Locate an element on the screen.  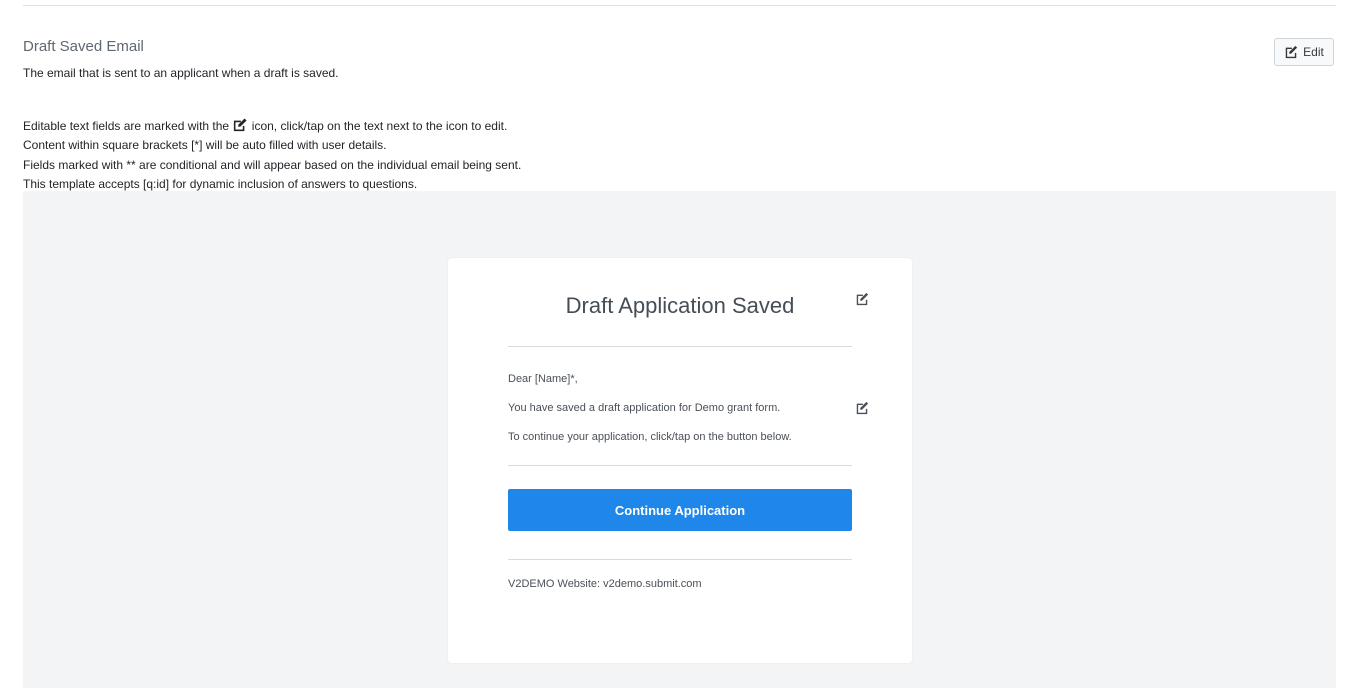
section-title: Draft Saved Email is located at coordinates (83, 46).